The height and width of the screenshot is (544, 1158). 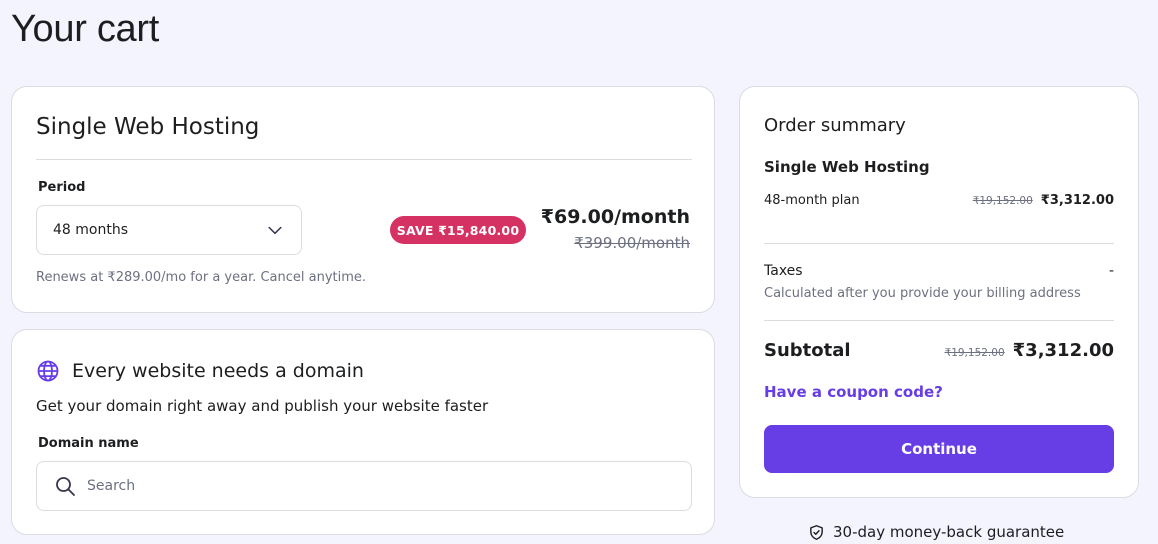 I want to click on domain-search-field, so click(x=364, y=486).